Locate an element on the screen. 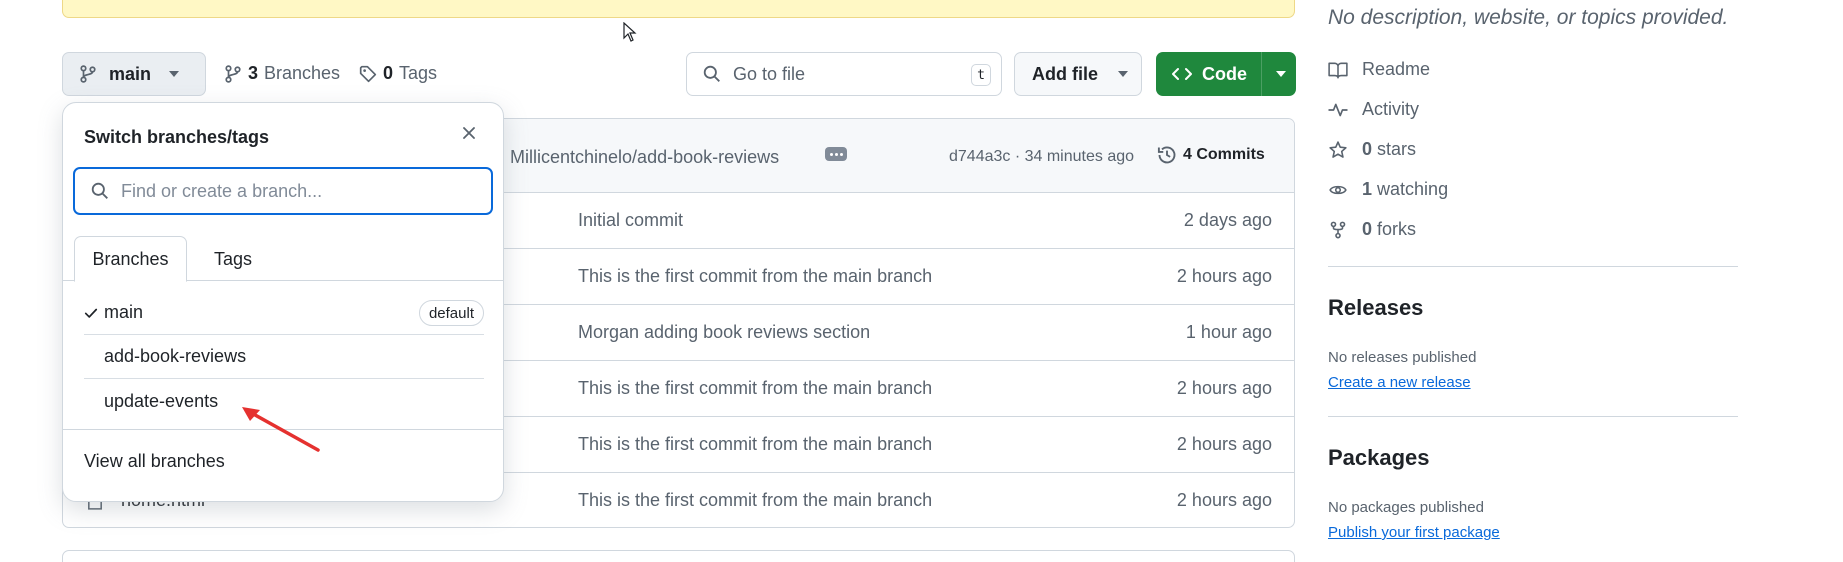 The image size is (1843, 562). ellipsis-icon is located at coordinates (836, 154).